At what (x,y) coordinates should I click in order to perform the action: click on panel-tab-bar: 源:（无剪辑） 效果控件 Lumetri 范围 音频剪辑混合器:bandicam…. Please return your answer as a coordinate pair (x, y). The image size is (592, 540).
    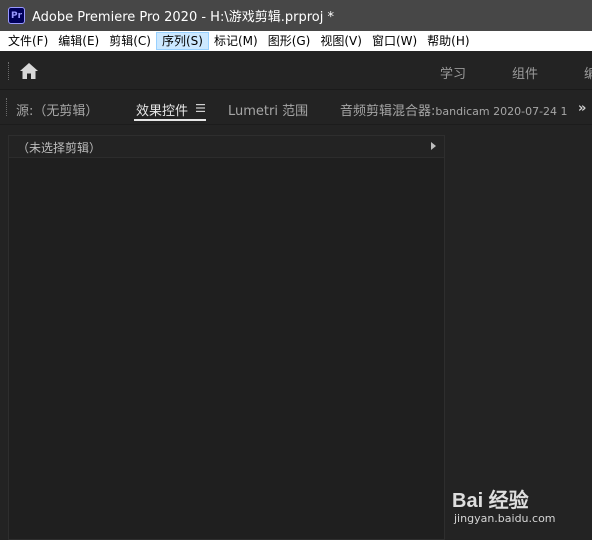
    Looking at the image, I should click on (296, 108).